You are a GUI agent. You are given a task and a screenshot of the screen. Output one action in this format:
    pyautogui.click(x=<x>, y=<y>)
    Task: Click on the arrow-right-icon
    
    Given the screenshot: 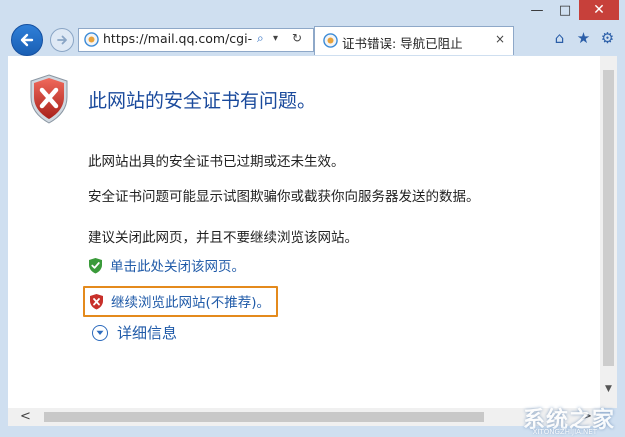 What is the action you would take?
    pyautogui.click(x=62, y=40)
    